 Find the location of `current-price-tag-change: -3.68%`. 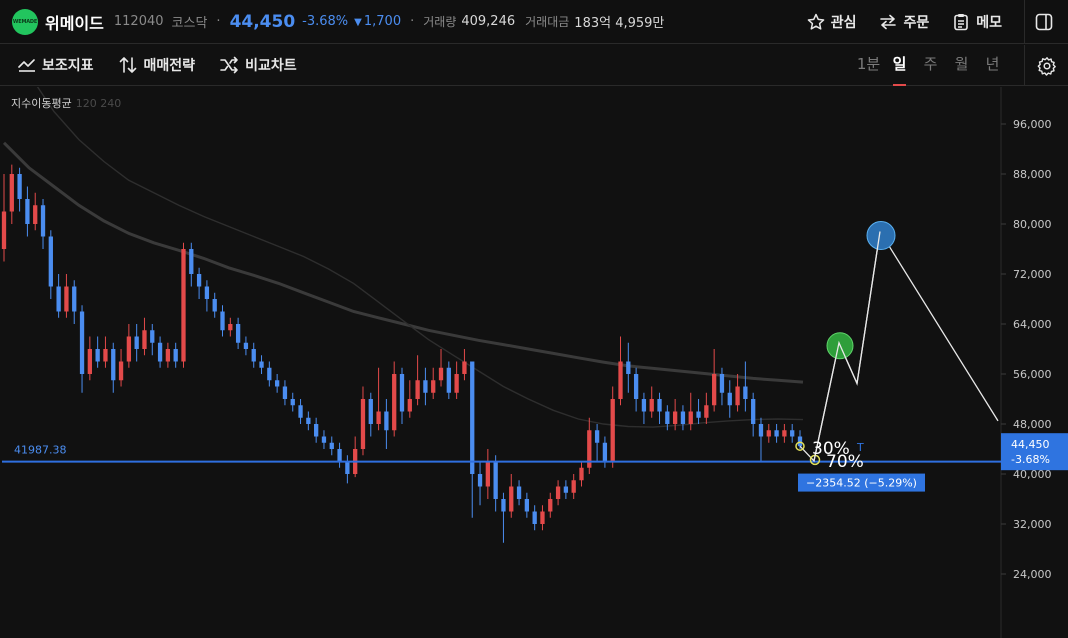

current-price-tag-change: -3.68% is located at coordinates (1030, 459).